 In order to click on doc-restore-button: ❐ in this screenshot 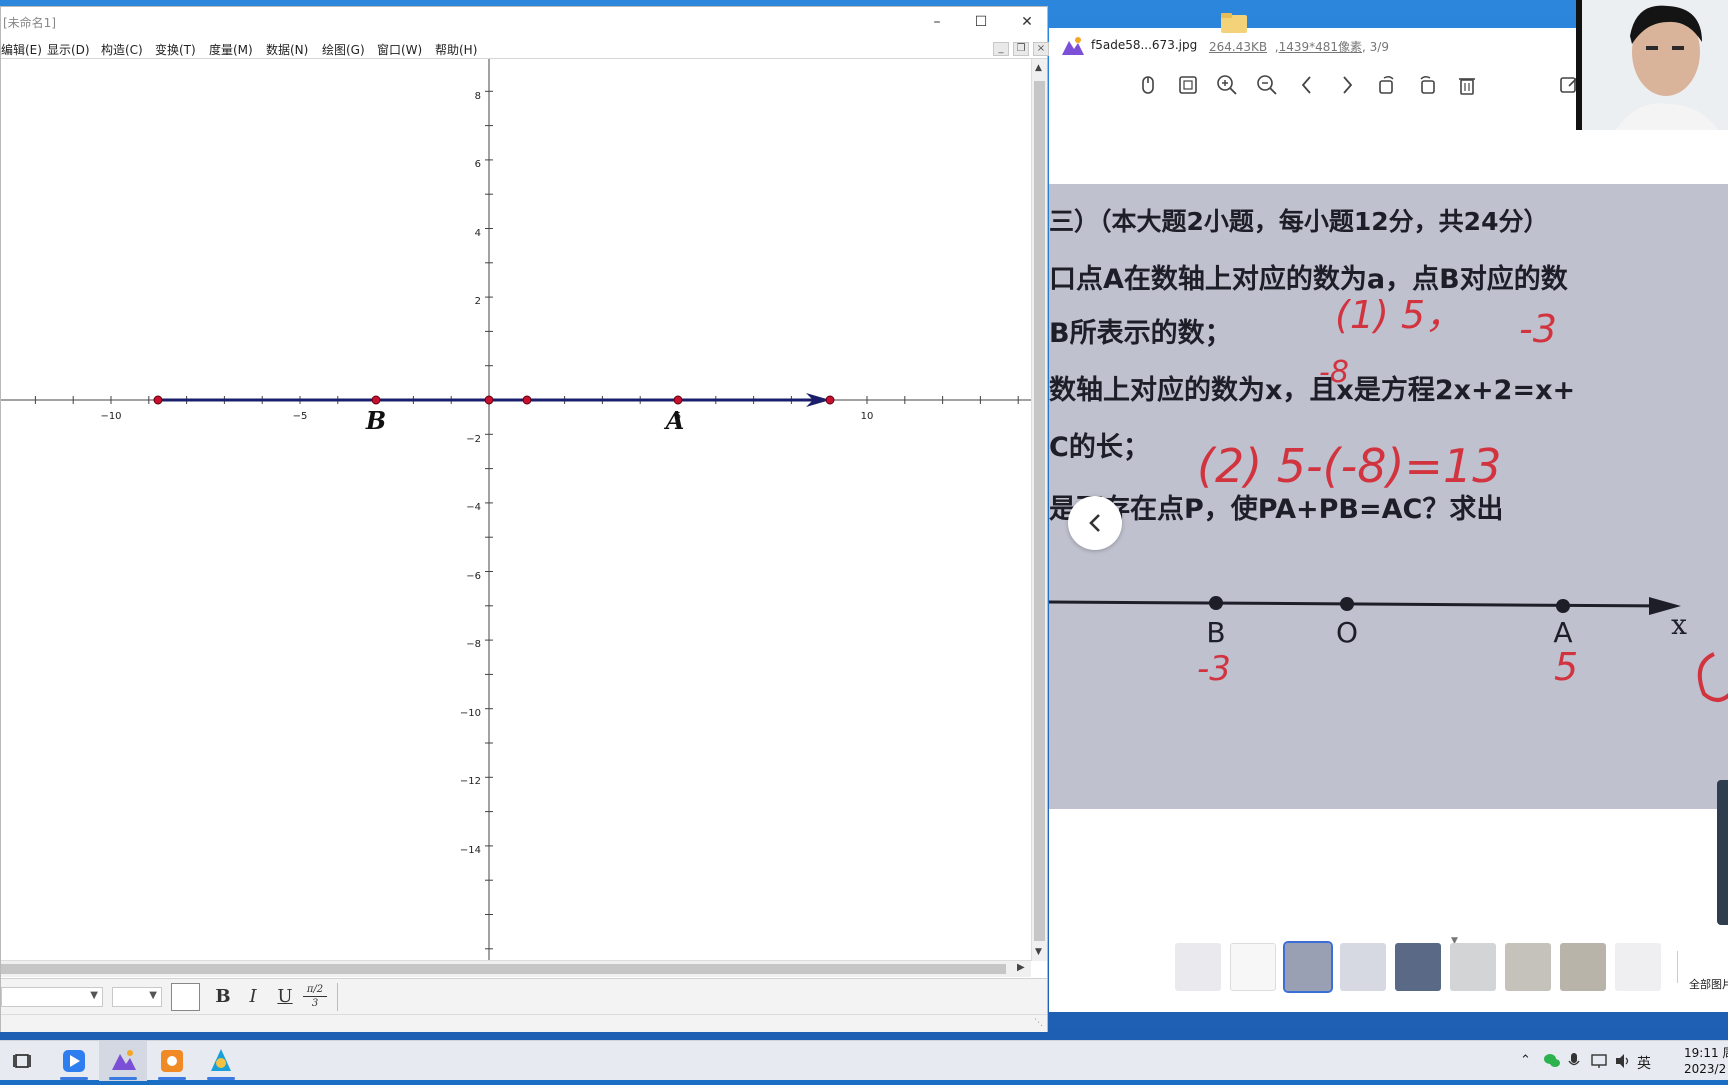, I will do `click(1021, 49)`.